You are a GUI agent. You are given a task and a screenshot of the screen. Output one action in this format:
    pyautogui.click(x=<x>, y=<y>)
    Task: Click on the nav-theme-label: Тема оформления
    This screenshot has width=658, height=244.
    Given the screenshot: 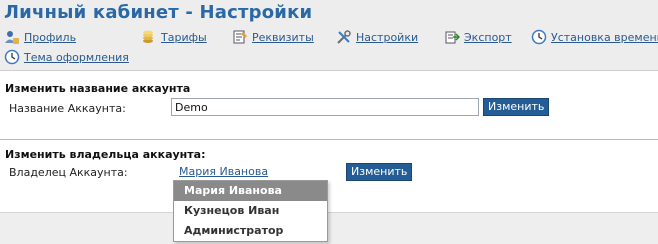 What is the action you would take?
    pyautogui.click(x=76, y=57)
    